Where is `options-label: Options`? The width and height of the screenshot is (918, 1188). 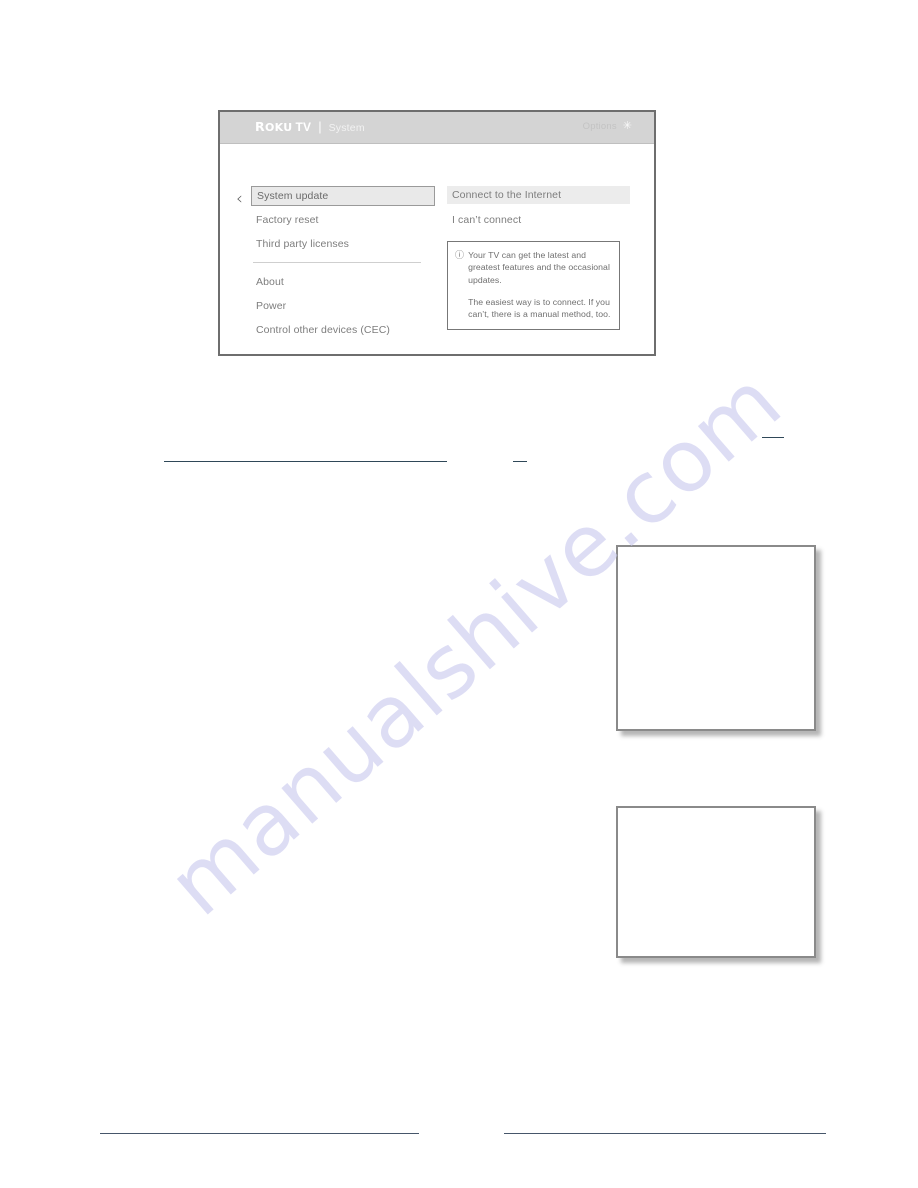
options-label: Options is located at coordinates (599, 126).